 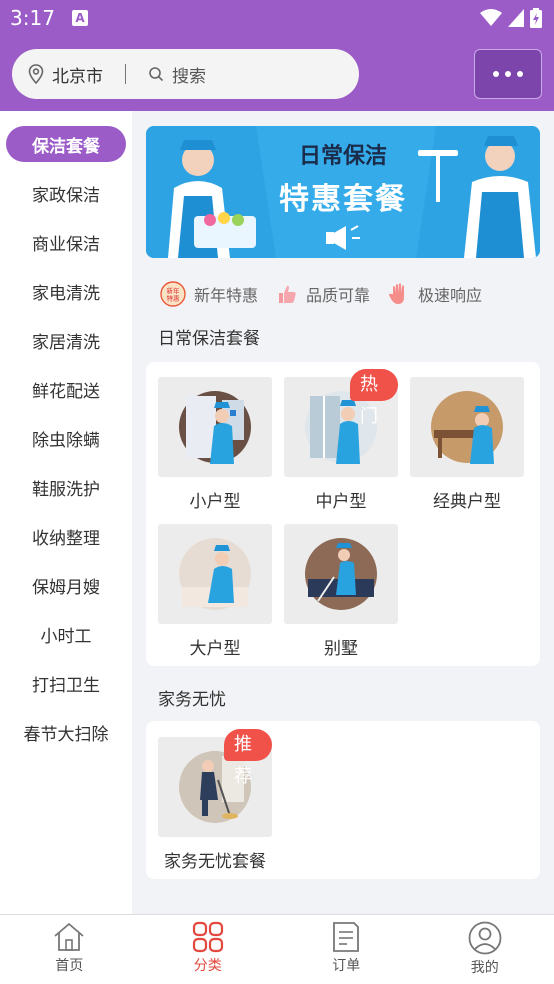 I want to click on bottom-tab-bar: 首页 分类 订单 我的, so click(x=277, y=949).